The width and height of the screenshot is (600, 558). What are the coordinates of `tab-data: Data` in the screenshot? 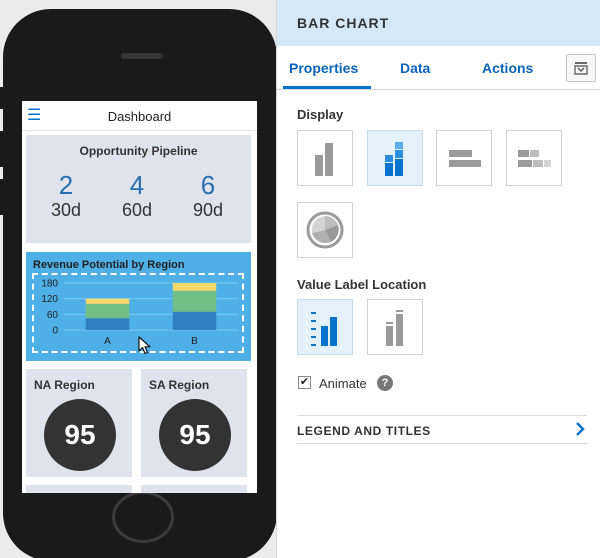 It's located at (415, 68).